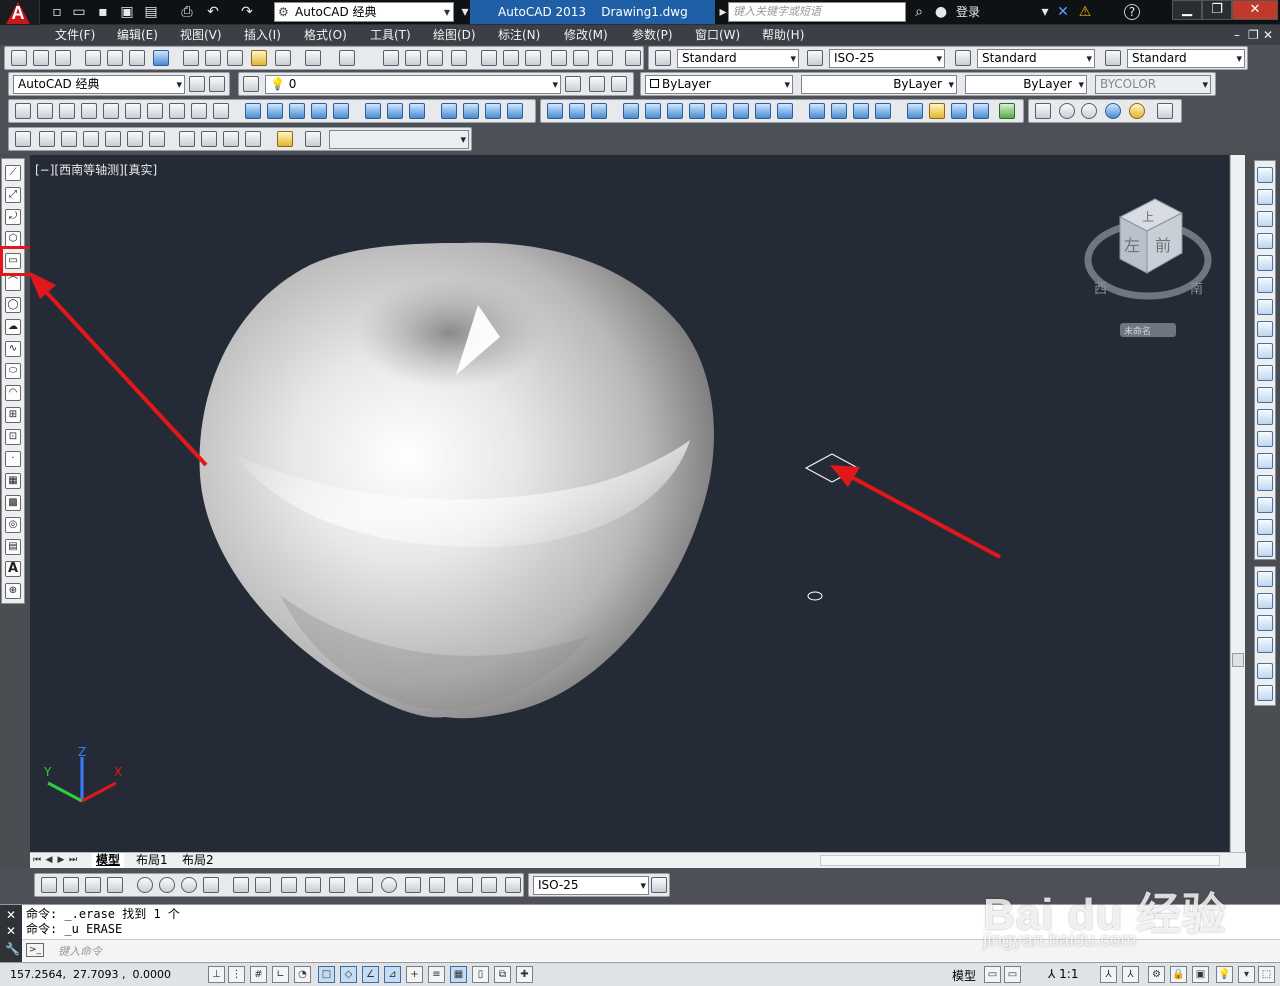  I want to click on workspace-settings-icon, so click(197, 84).